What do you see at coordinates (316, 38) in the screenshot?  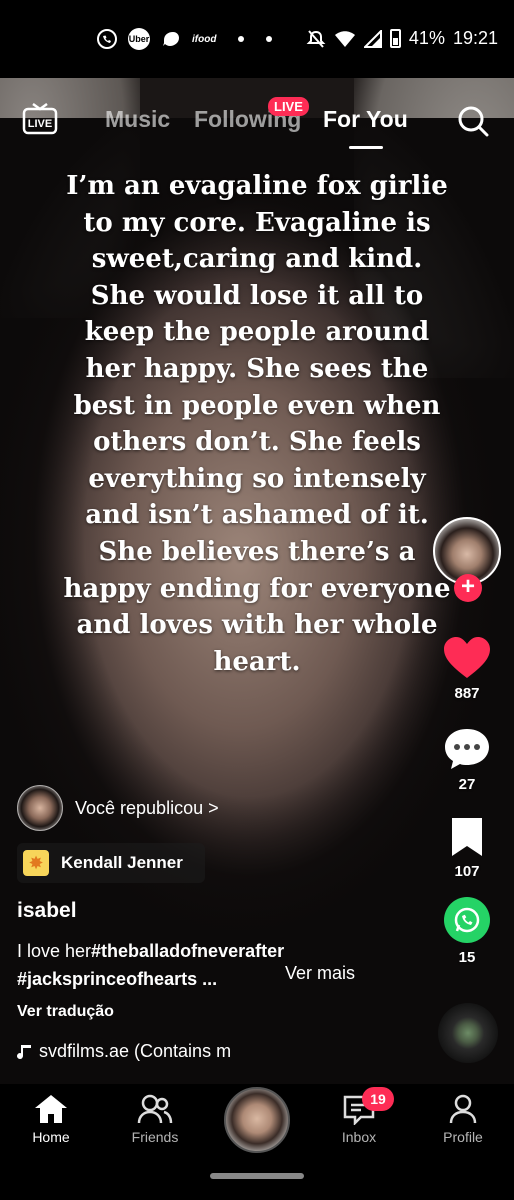 I see `mute-icon` at bounding box center [316, 38].